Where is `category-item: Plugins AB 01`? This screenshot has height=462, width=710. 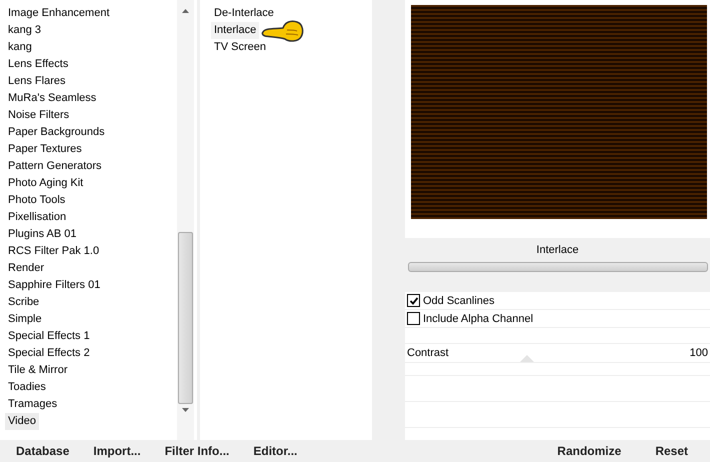
category-item: Plugins AB 01 is located at coordinates (42, 234).